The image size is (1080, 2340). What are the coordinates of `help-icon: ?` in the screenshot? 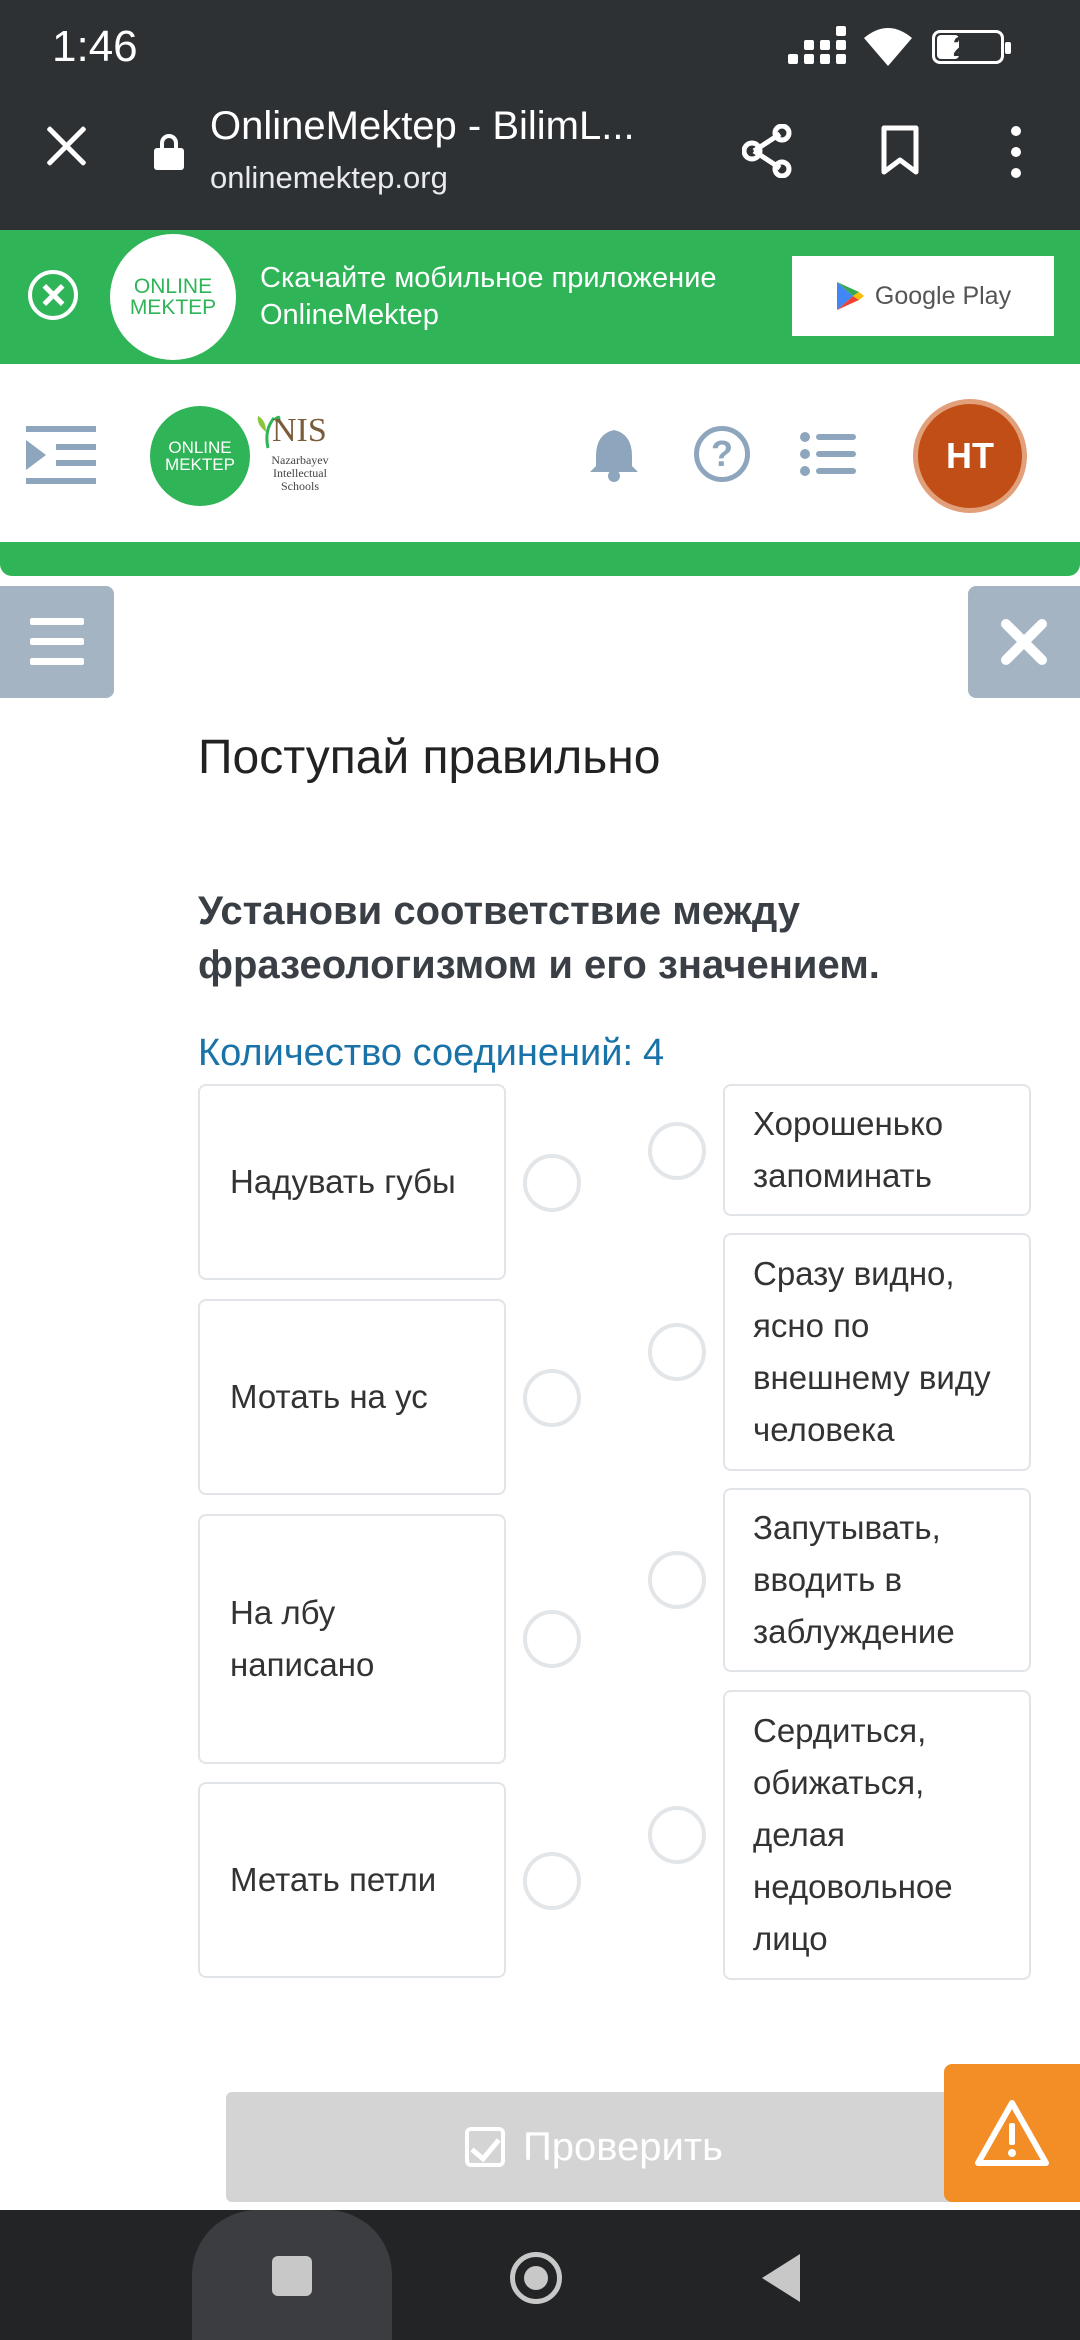 It's located at (722, 454).